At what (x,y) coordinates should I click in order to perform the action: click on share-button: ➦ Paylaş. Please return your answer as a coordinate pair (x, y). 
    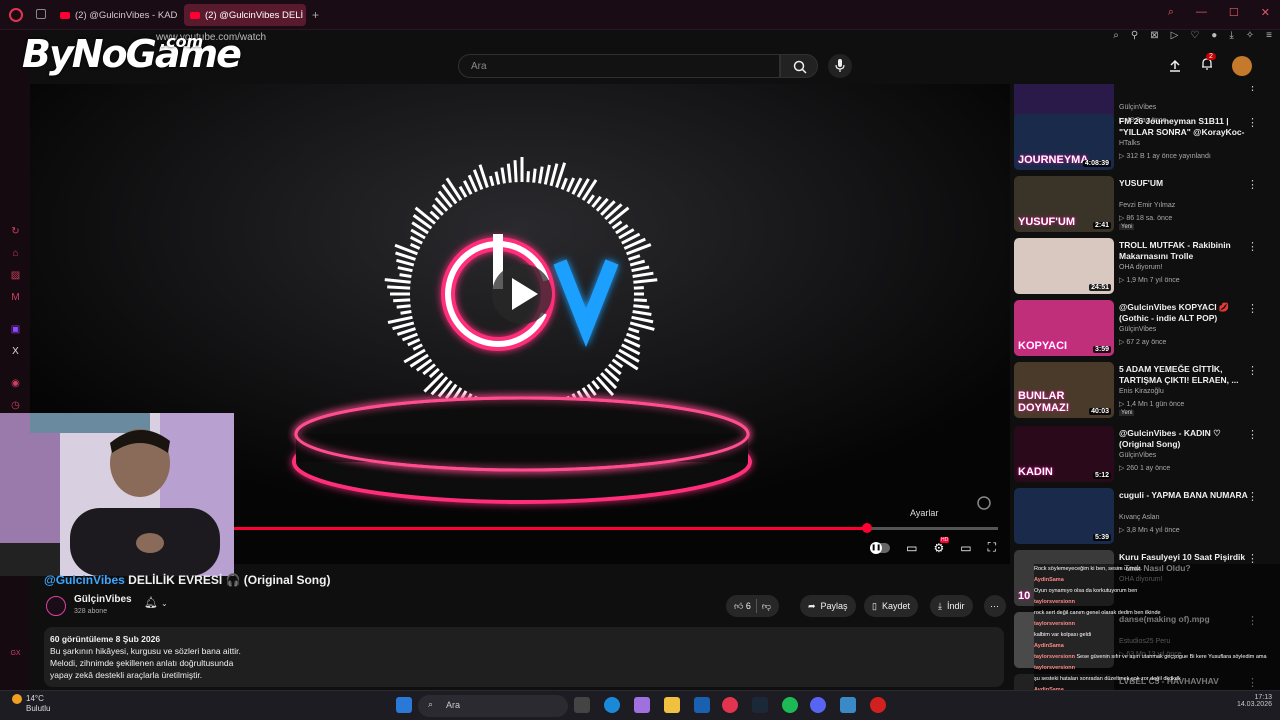
    Looking at the image, I should click on (828, 606).